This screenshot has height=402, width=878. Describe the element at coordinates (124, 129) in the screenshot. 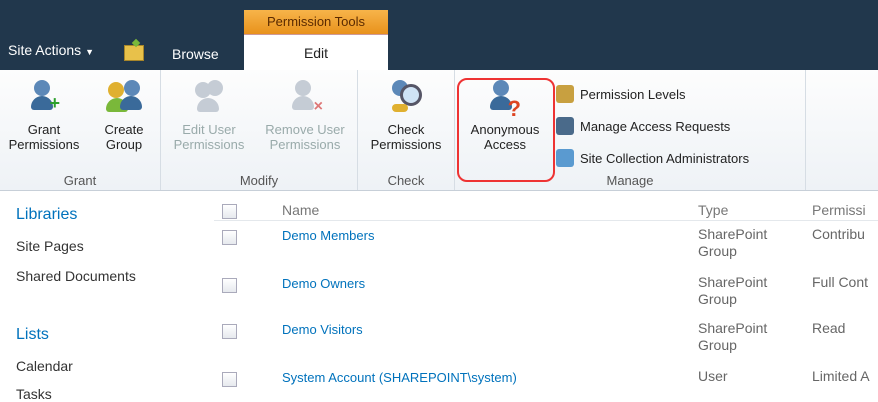

I see `create-group-label-1: Create` at that location.